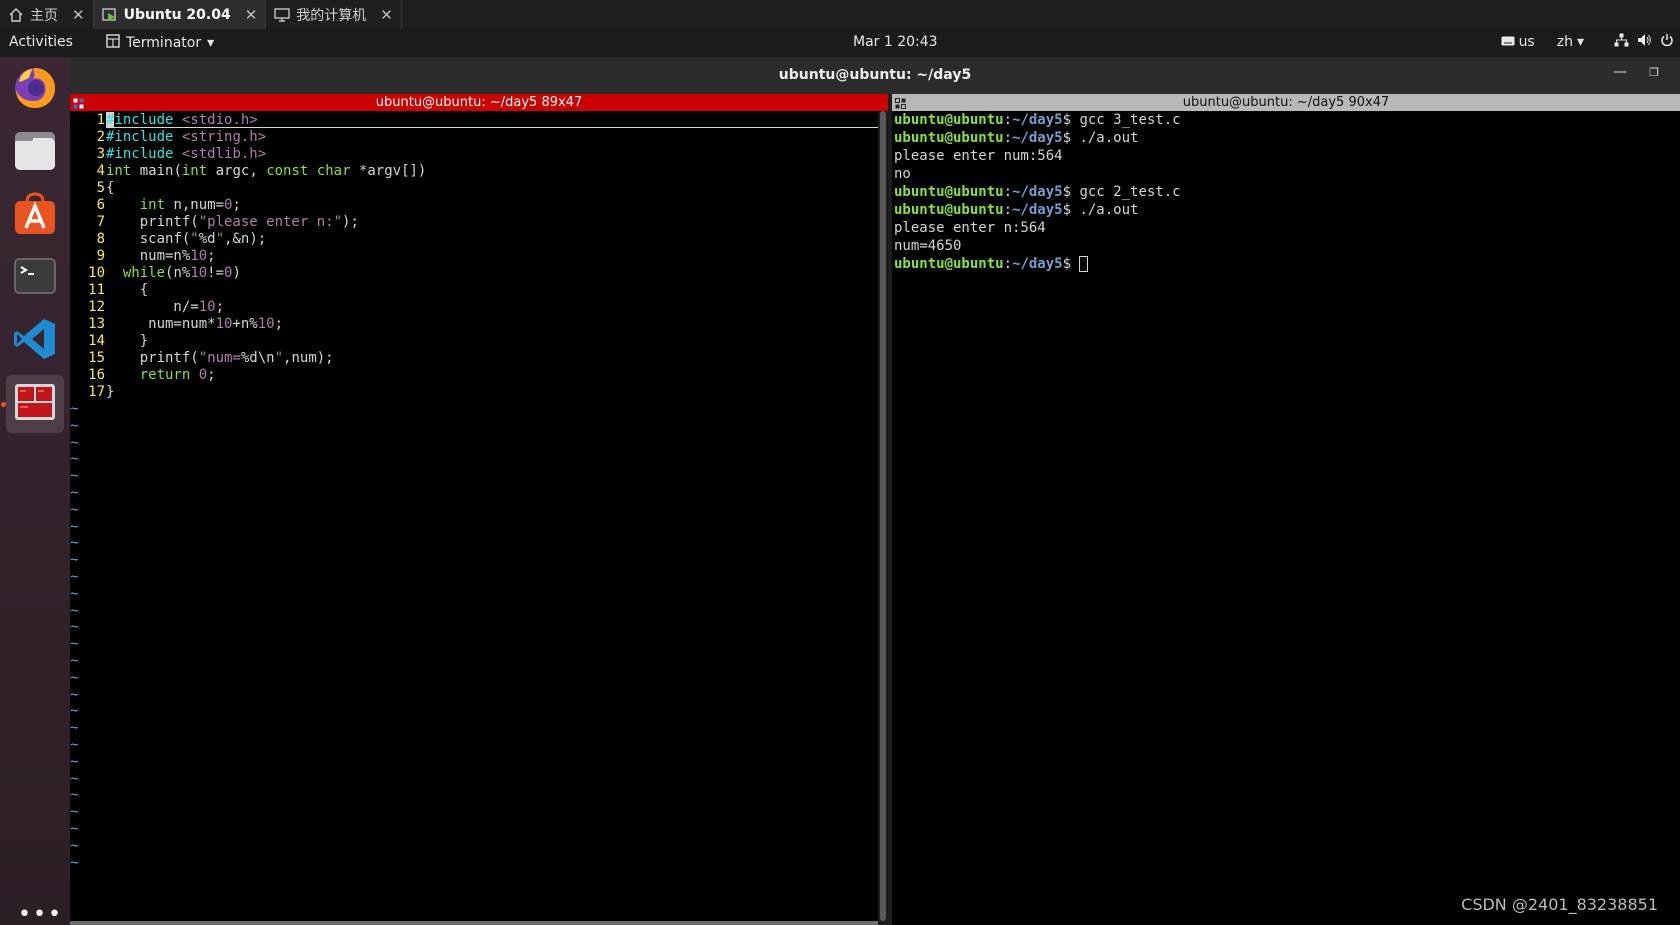 Image resolution: width=1680 pixels, height=925 pixels. What do you see at coordinates (1570, 42) in the screenshot?
I see `input-method: zh ▾` at bounding box center [1570, 42].